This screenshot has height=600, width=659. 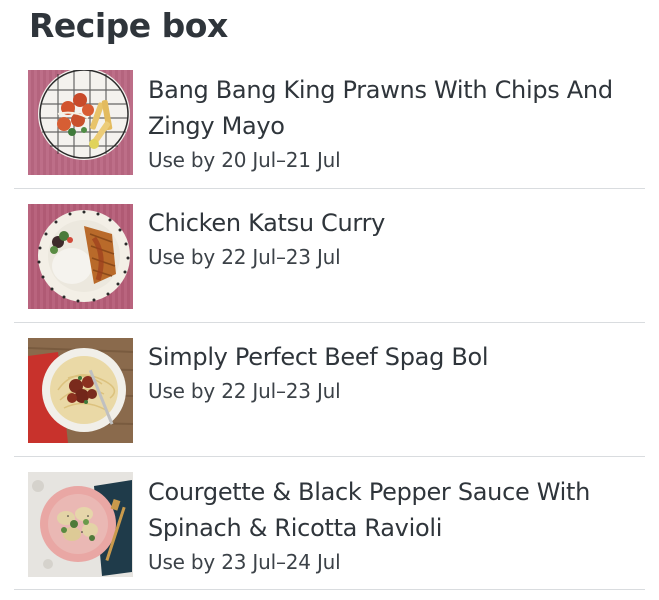 I want to click on recipe-use-by: Use by 20 Jul–21 Jul, so click(x=244, y=160).